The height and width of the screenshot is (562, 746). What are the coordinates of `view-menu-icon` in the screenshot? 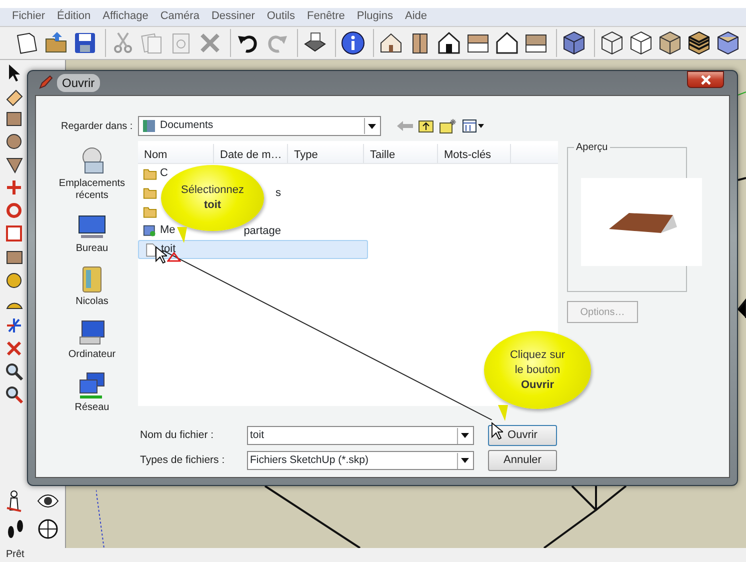 It's located at (473, 126).